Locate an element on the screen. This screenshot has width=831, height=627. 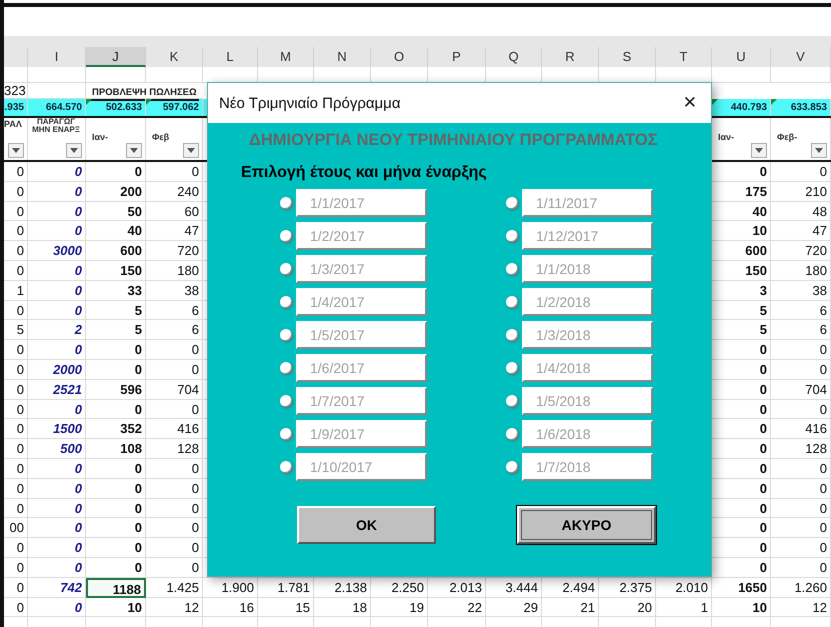
column-header: K is located at coordinates (174, 57).